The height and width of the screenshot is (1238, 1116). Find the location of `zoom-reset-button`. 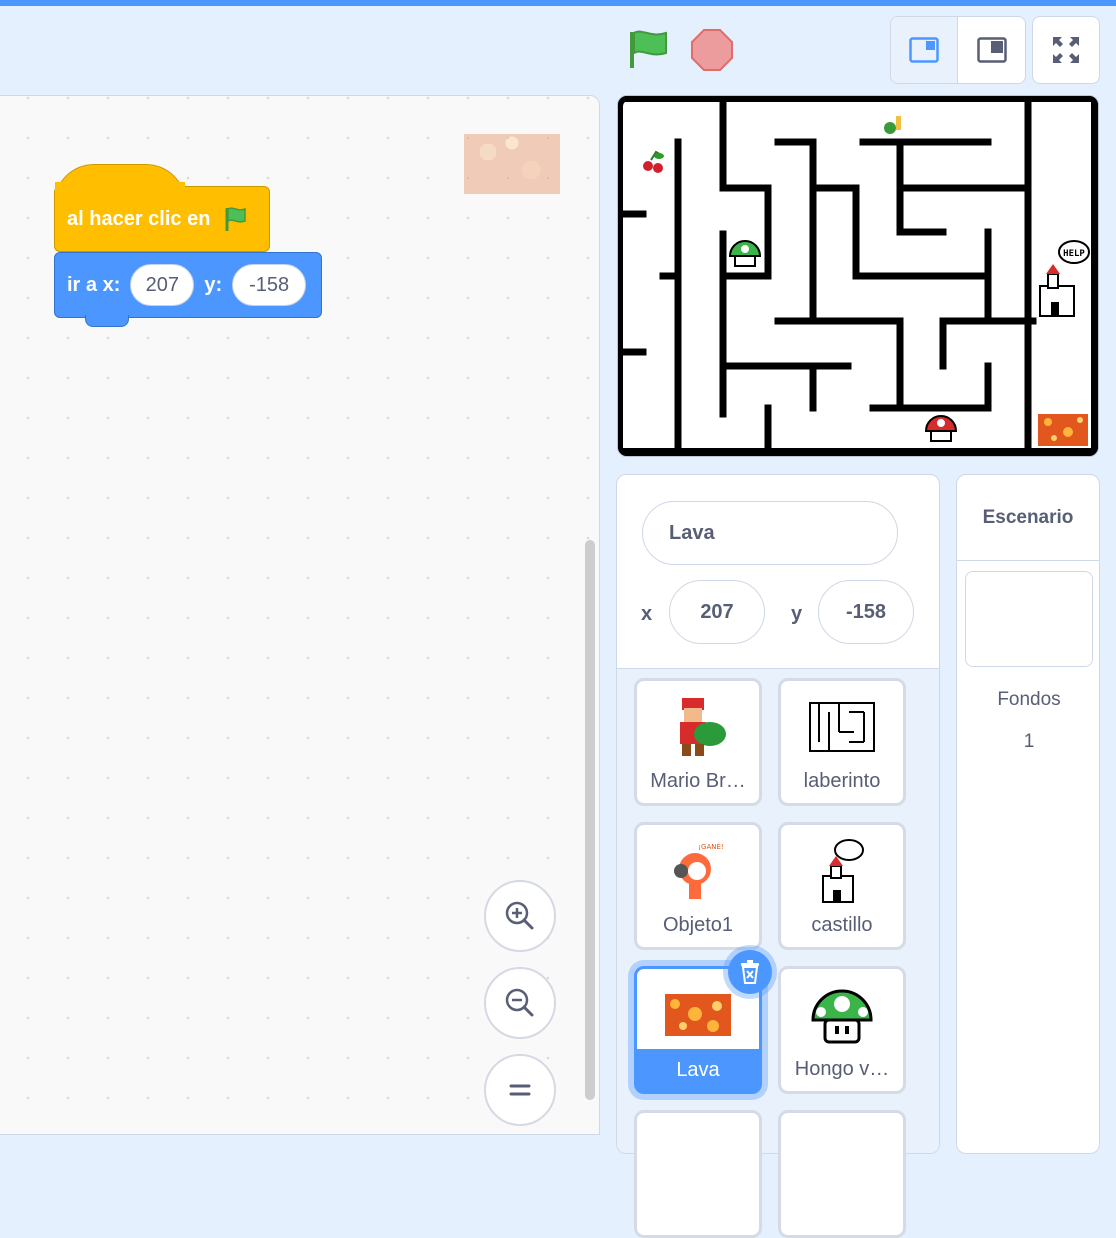

zoom-reset-button is located at coordinates (520, 1090).